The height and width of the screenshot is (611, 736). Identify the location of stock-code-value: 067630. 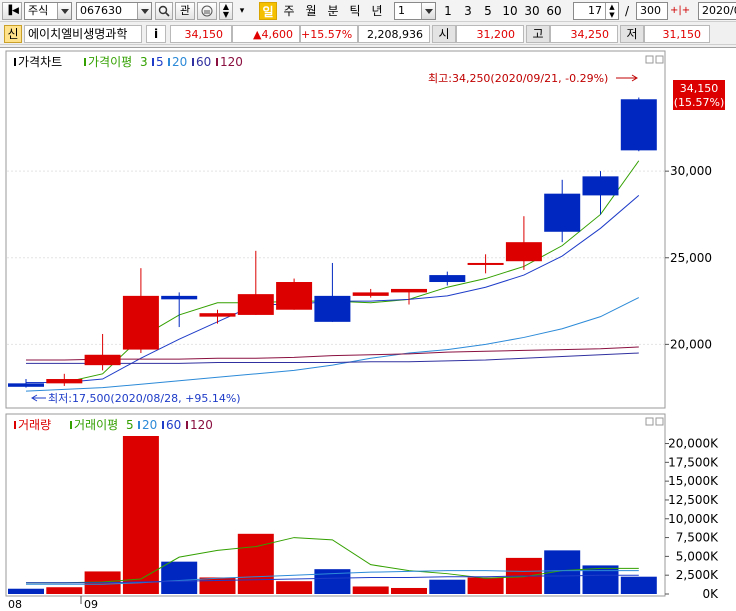
(101, 10).